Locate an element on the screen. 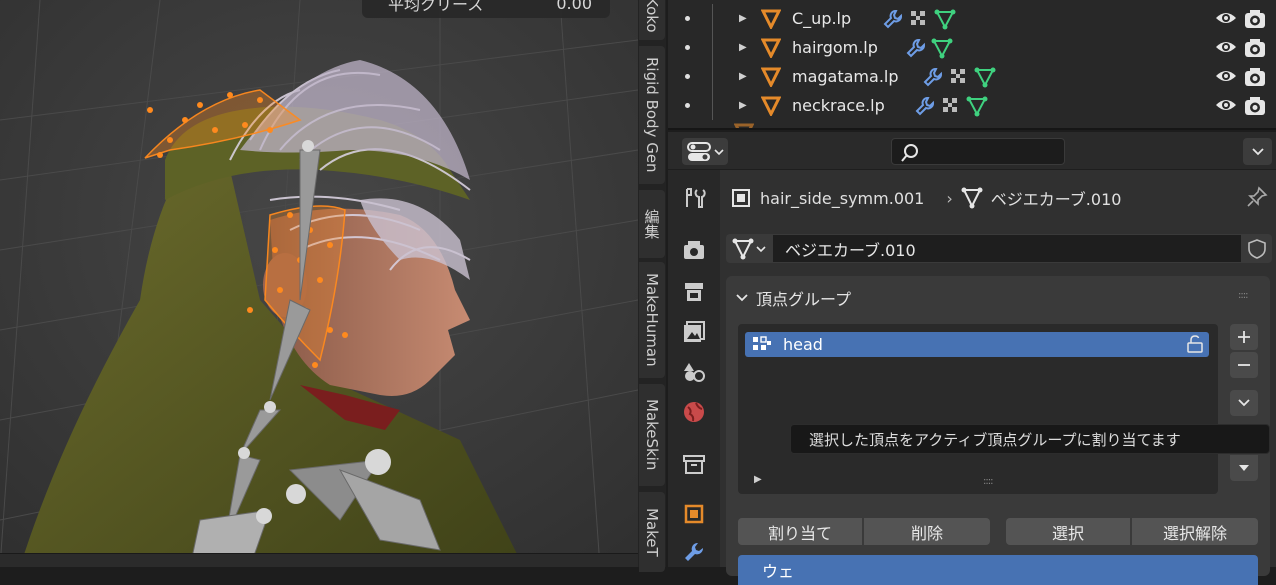 Image resolution: width=1276 pixels, height=585 pixels. vertex-group-list: head ▶ :::: is located at coordinates (978, 409).